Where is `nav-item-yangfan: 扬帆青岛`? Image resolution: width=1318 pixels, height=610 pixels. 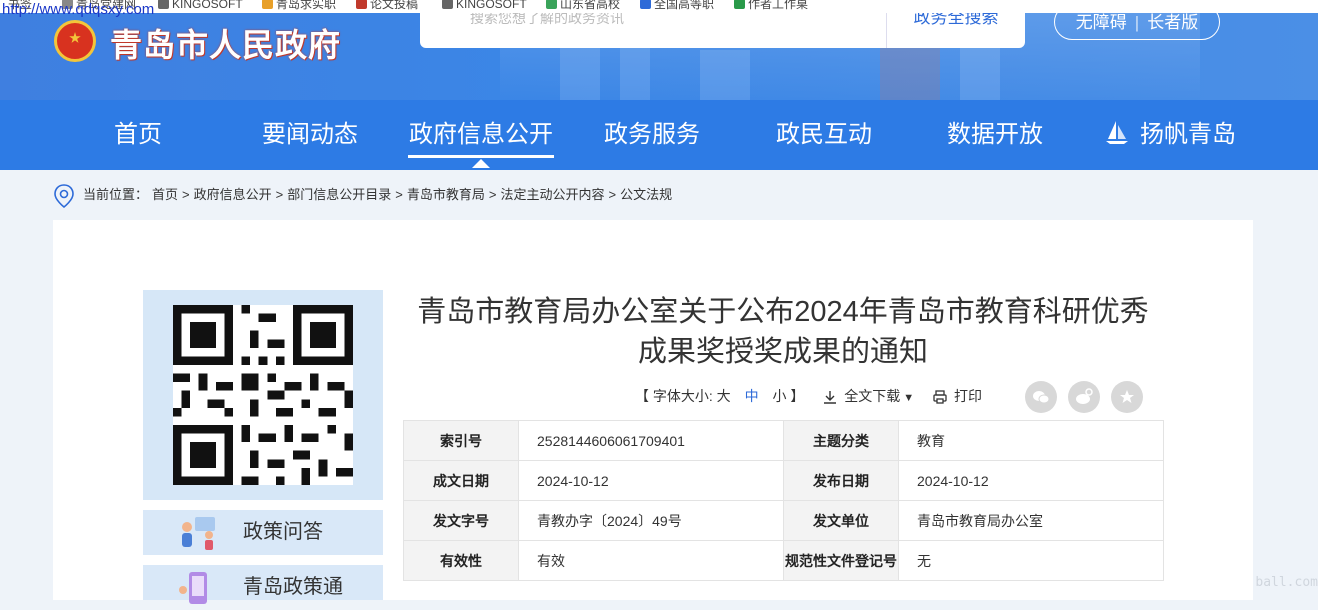 nav-item-yangfan: 扬帆青岛 is located at coordinates (1170, 135).